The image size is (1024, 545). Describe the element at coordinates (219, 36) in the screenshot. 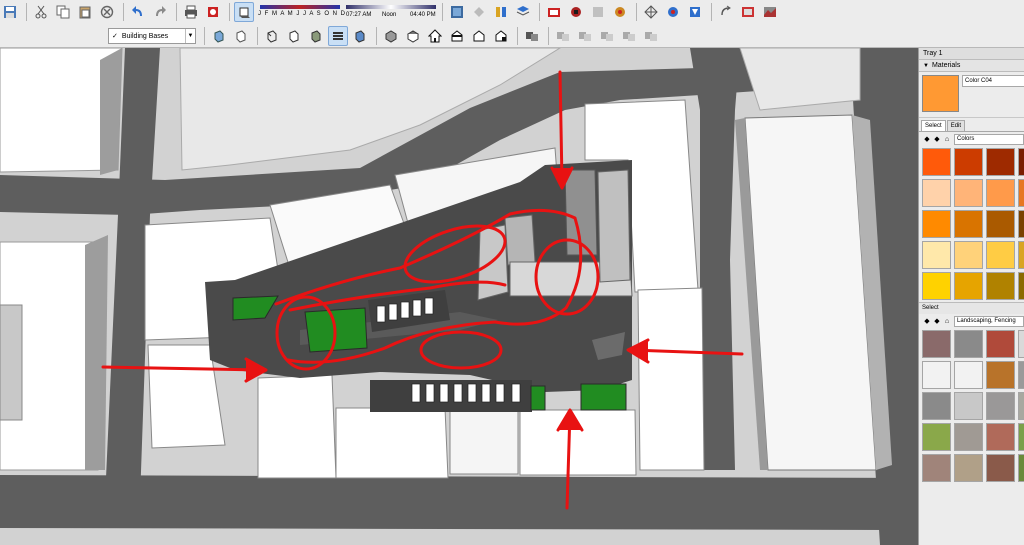

I see `xray-icon` at that location.